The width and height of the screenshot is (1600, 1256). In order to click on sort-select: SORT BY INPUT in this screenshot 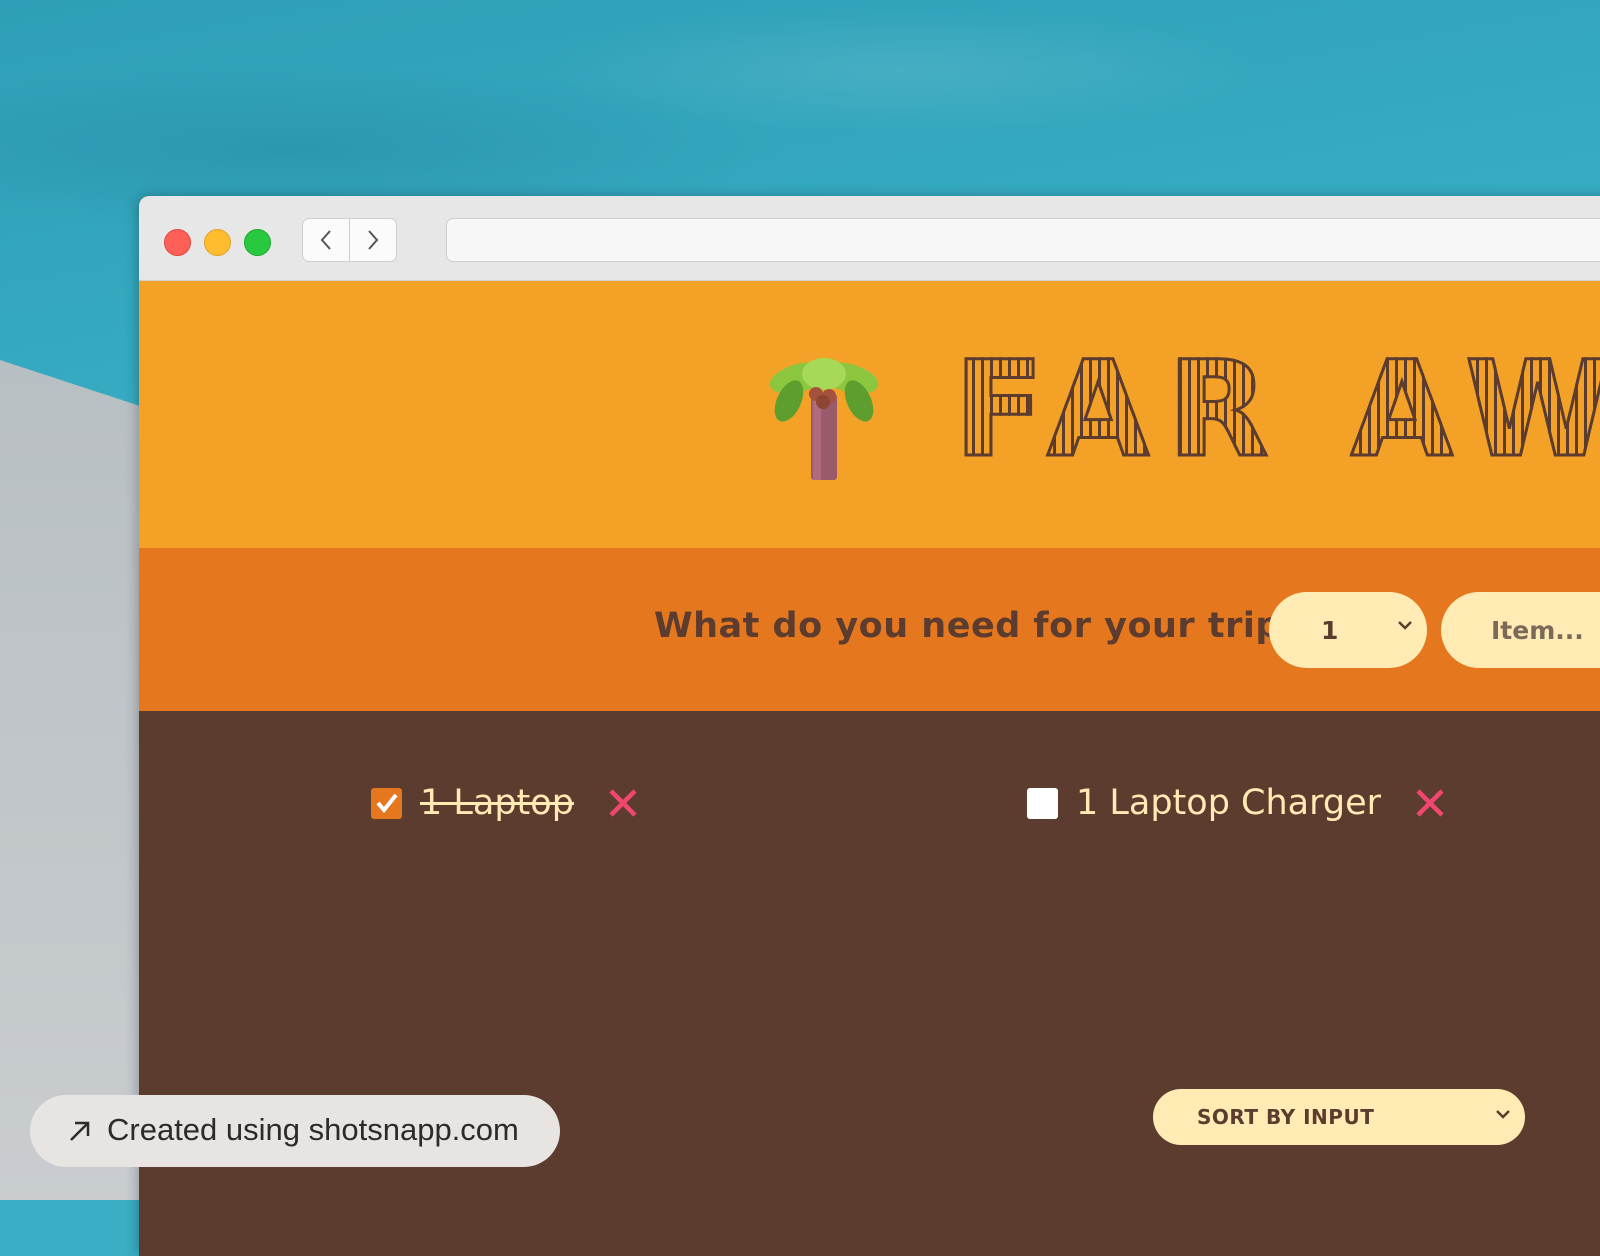, I will do `click(1339, 1117)`.